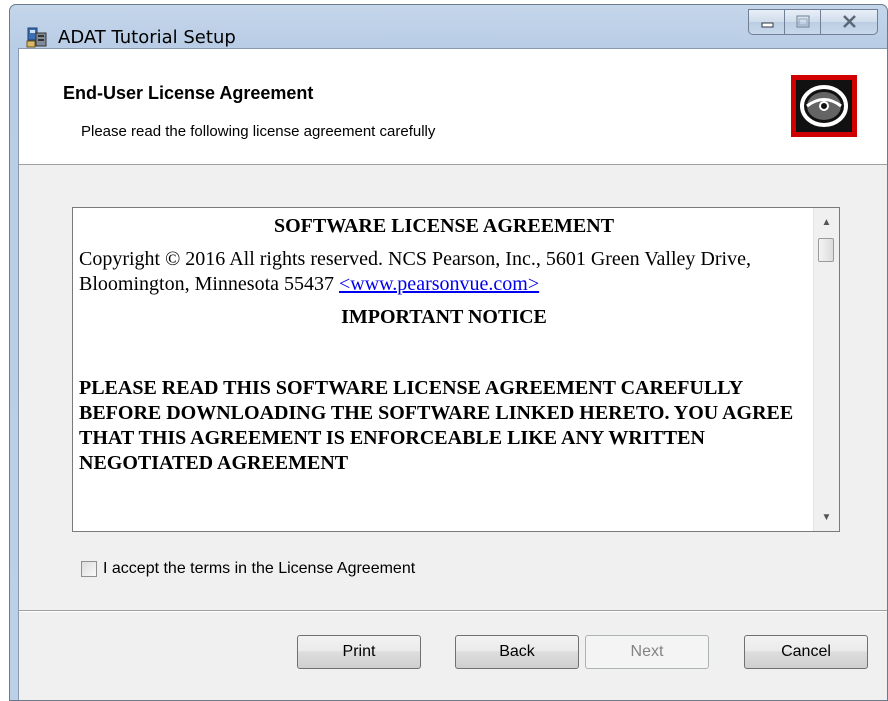 This screenshot has height=701, width=888. What do you see at coordinates (439, 284) in the screenshot?
I see `pearsonvue-link: <www.pearsonvue.com>` at bounding box center [439, 284].